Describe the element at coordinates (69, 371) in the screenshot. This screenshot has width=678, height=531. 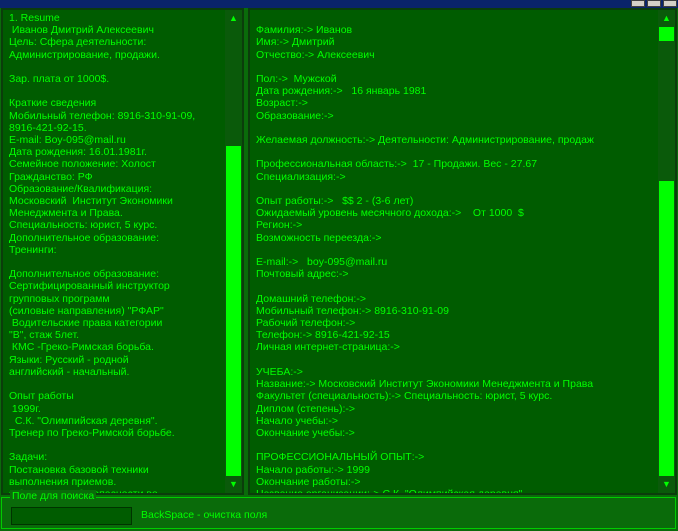
I see `text-line: английский - начальный.` at that location.